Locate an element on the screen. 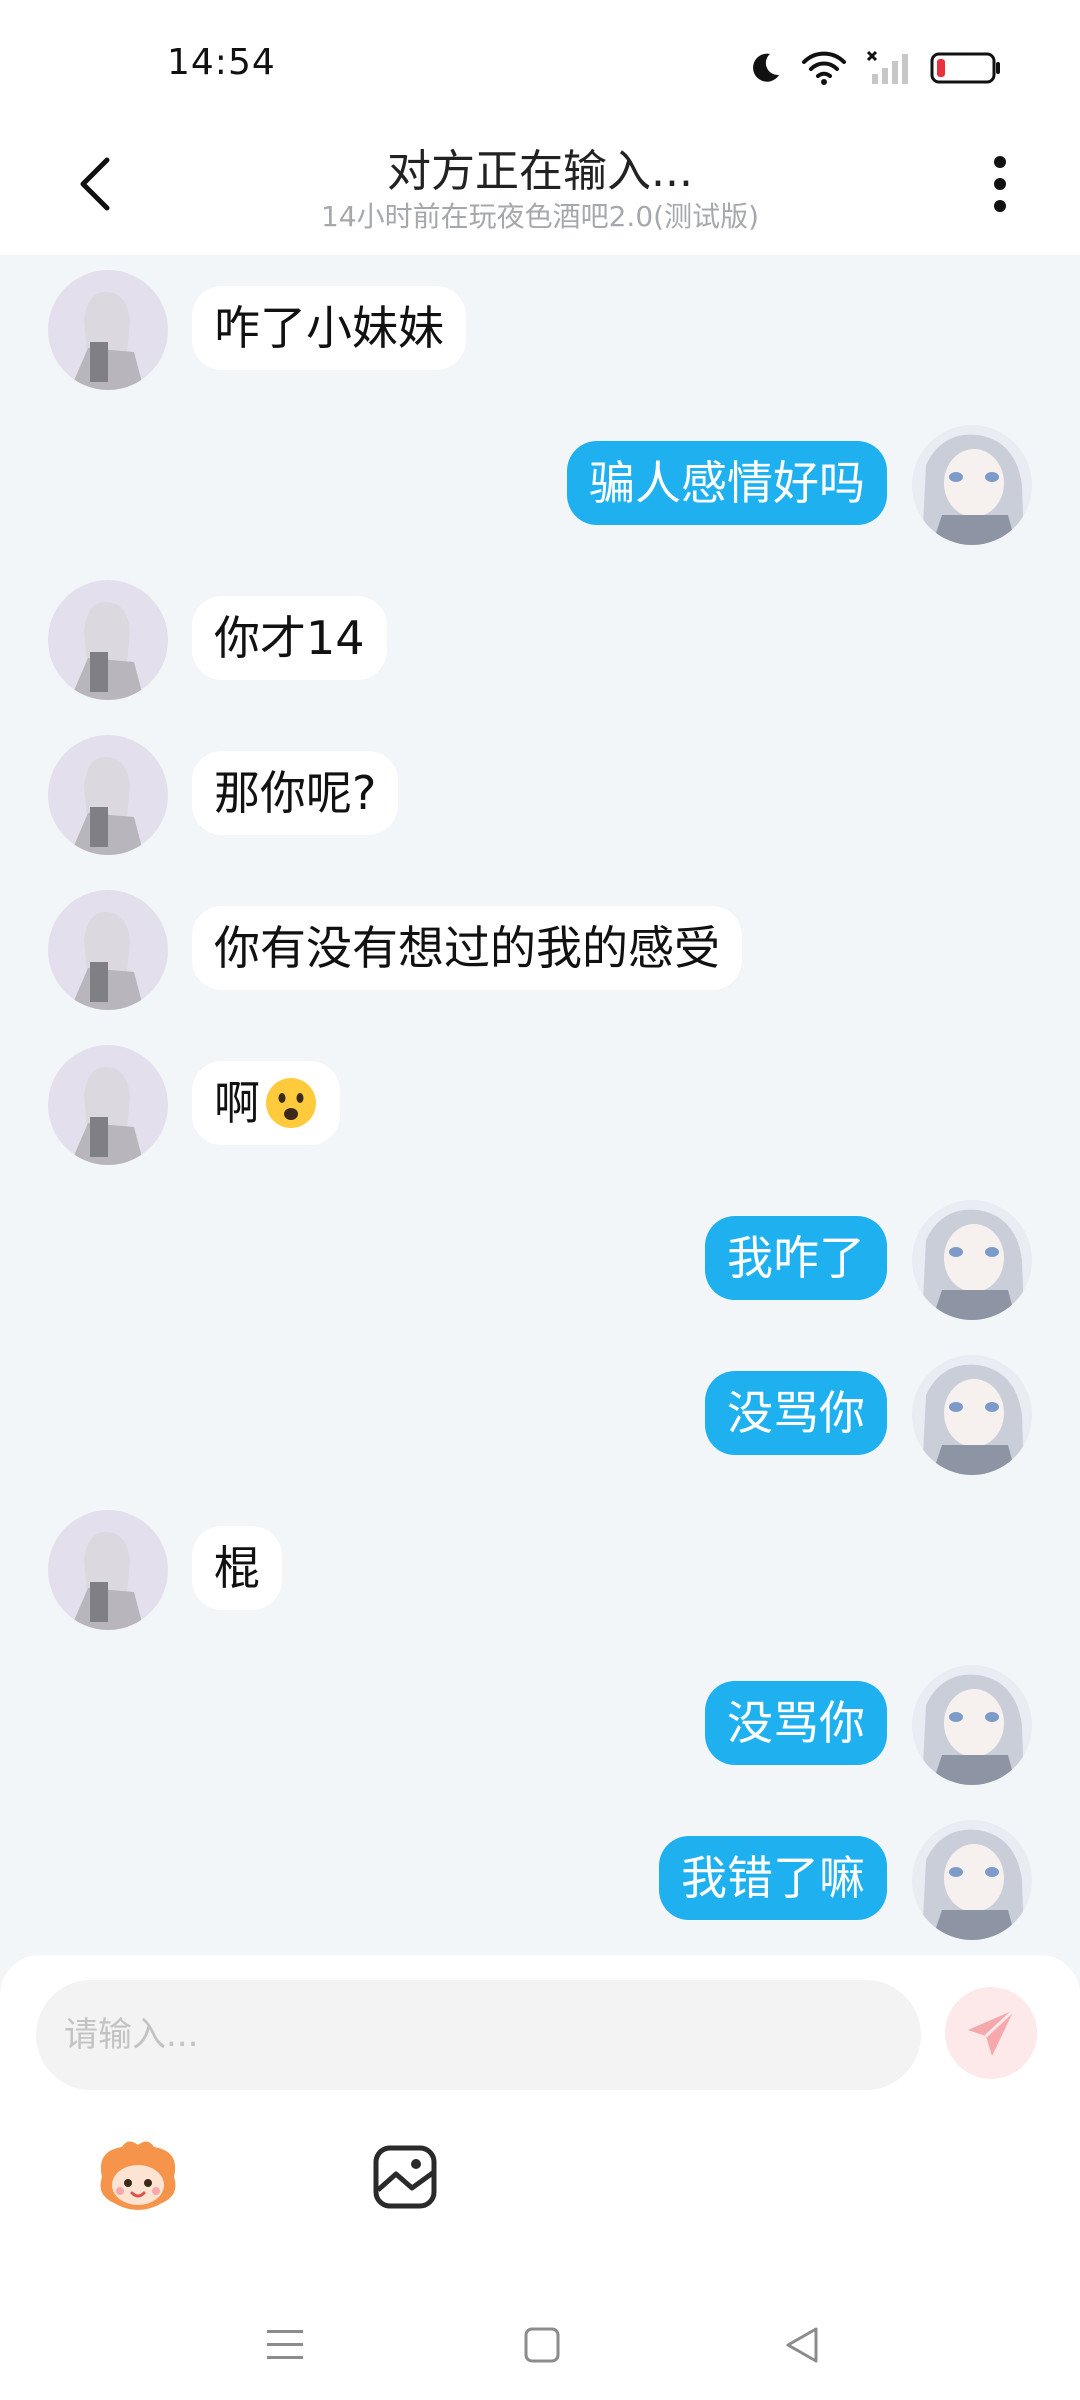  message-text: 啊 is located at coordinates (237, 1103).